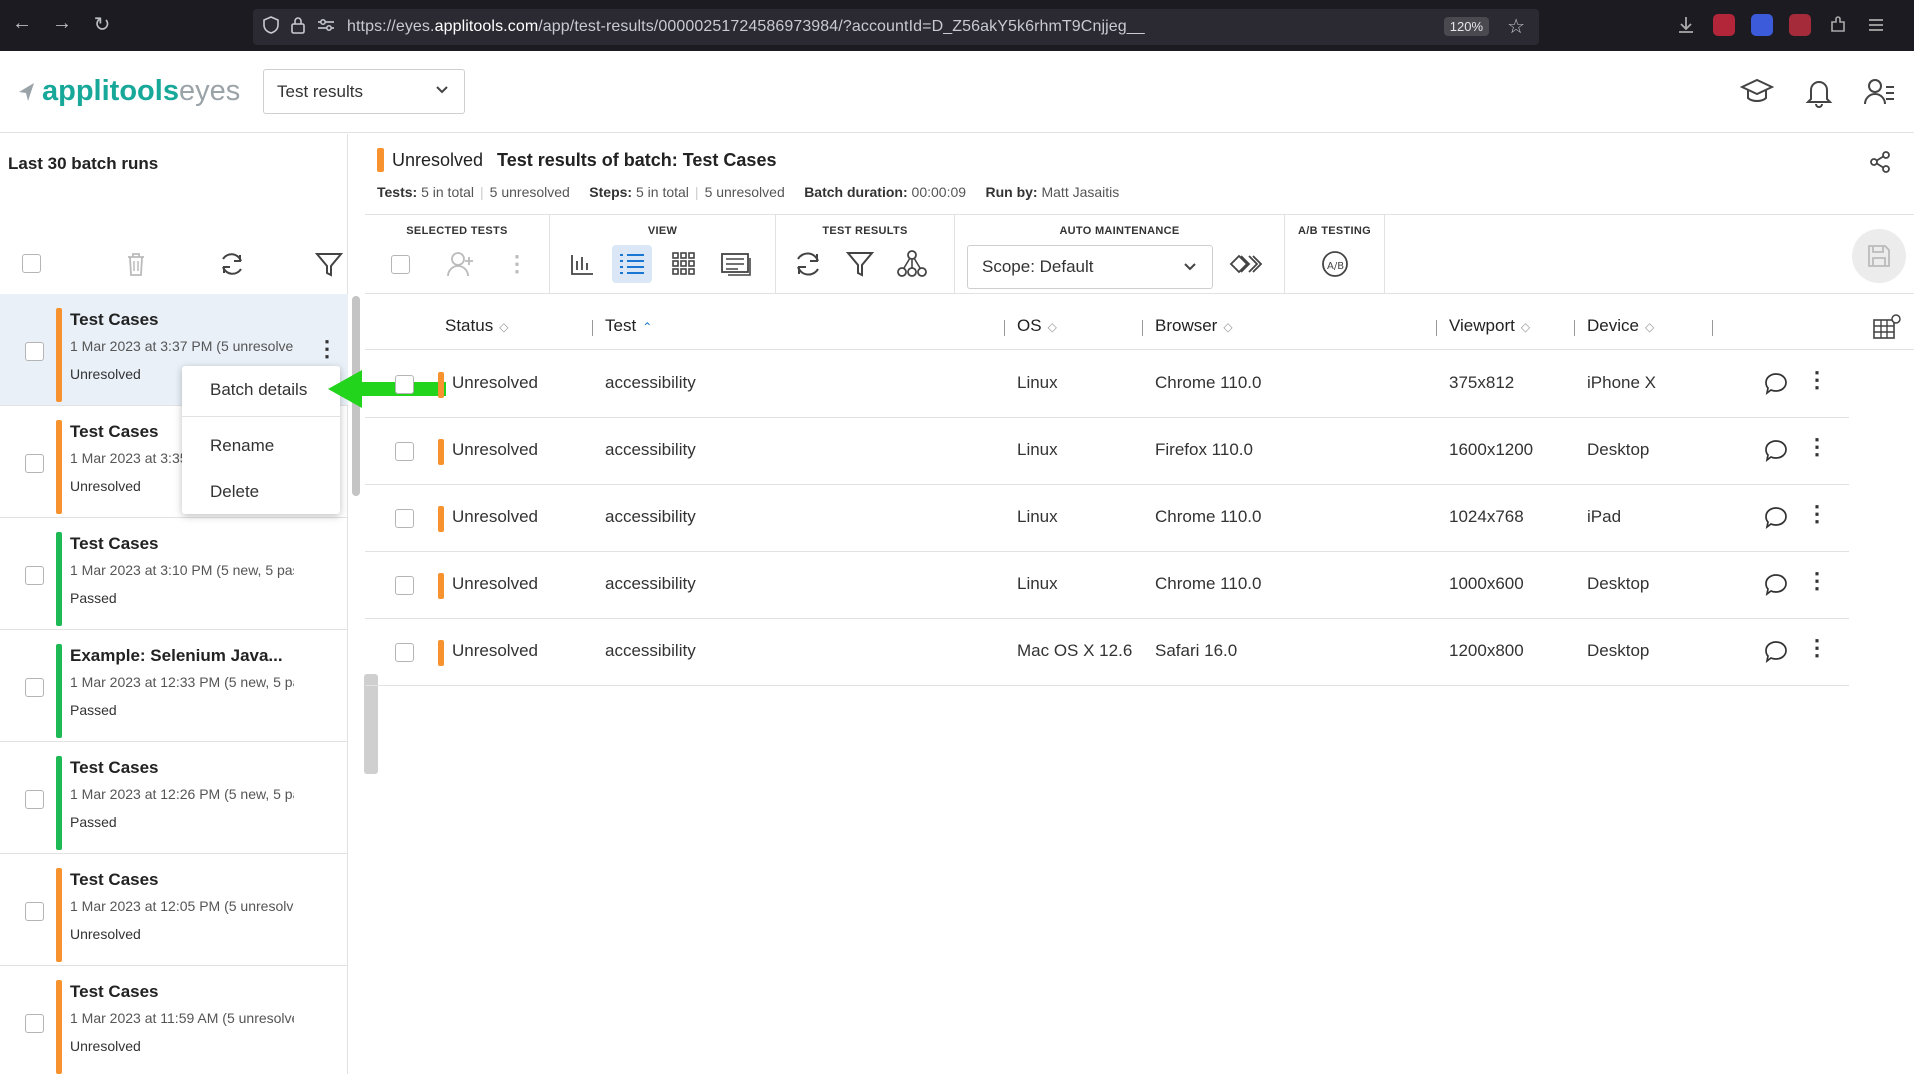 This screenshot has height=1074, width=1914. I want to click on refresh-results-icon, so click(808, 264).